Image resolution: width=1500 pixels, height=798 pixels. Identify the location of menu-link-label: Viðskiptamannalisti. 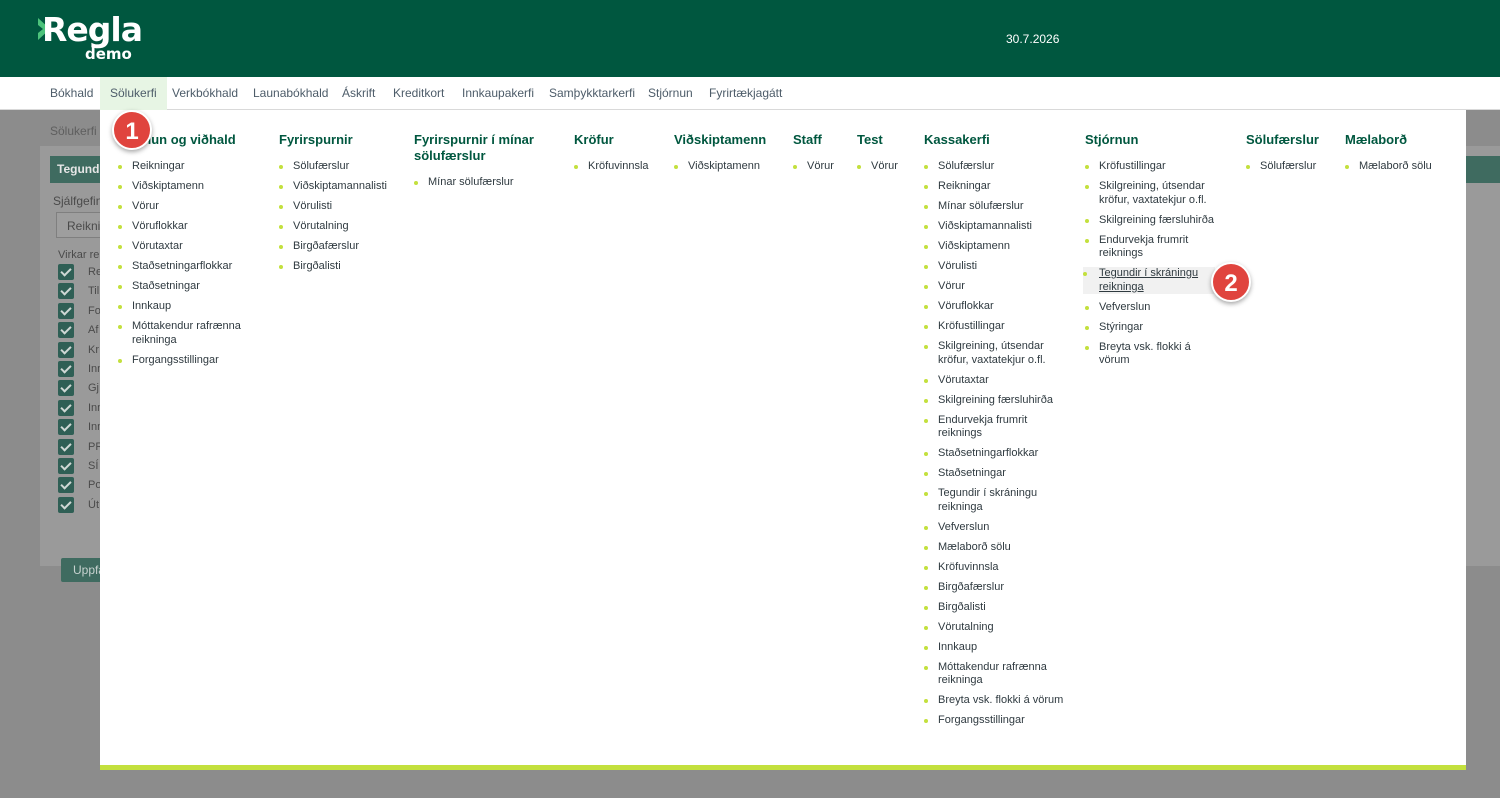
(340, 186).